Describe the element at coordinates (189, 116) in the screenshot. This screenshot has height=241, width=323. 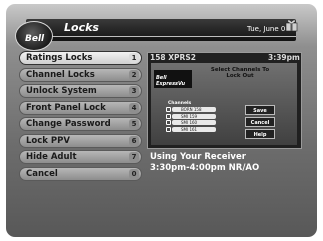
I see `preview-channel-name: SMI 159` at that location.